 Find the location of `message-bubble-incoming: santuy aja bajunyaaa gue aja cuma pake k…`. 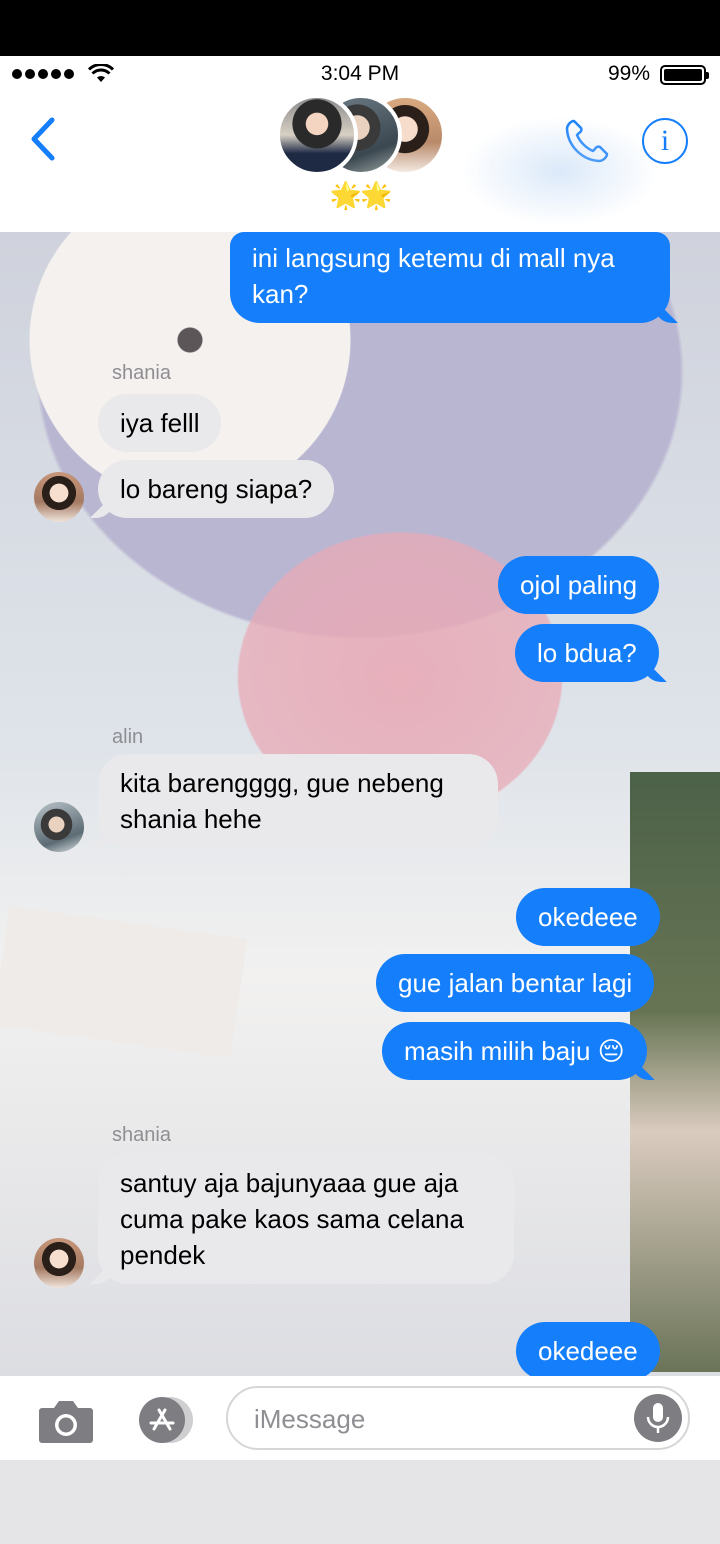

message-bubble-incoming: santuy aja bajunyaaa gue aja cuma pake k… is located at coordinates (306, 1219).